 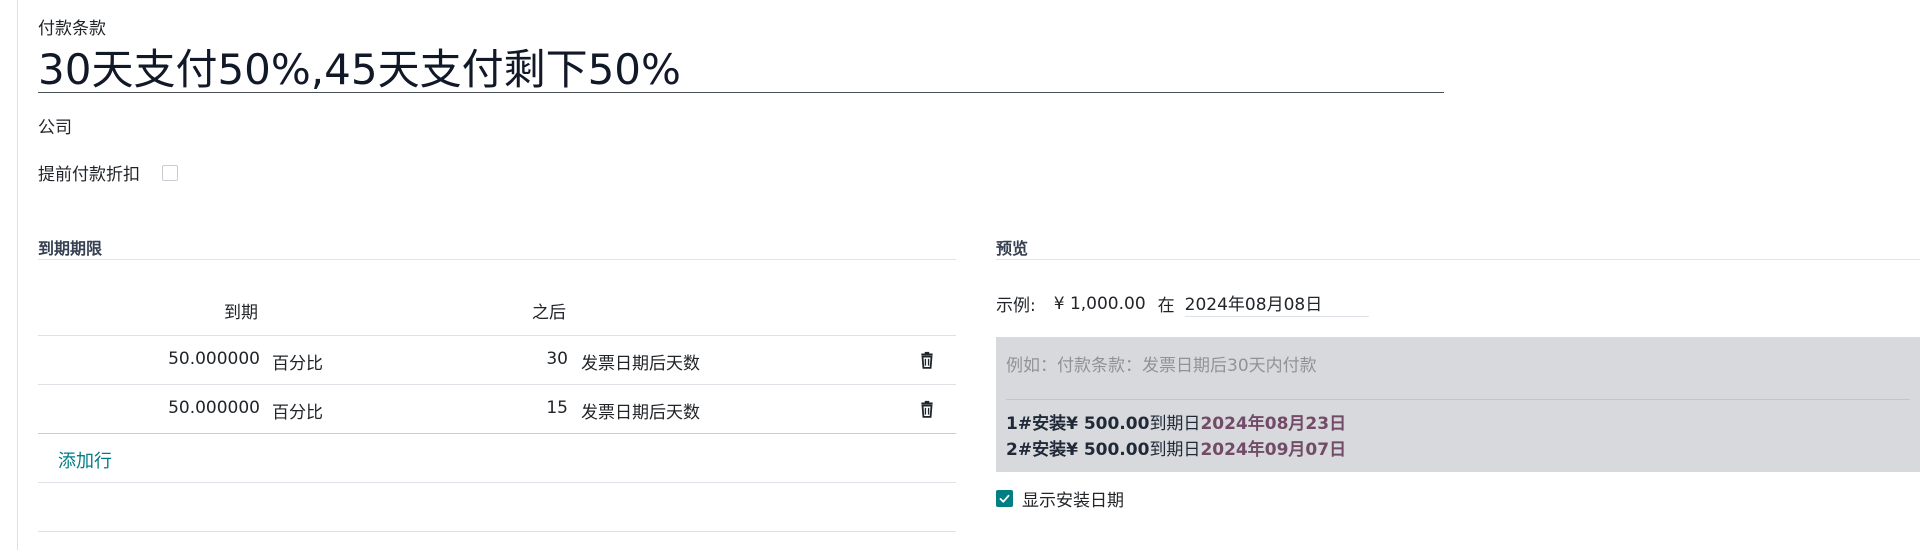 What do you see at coordinates (497, 310) in the screenshot?
I see `due-terms-header: 到期 之后` at bounding box center [497, 310].